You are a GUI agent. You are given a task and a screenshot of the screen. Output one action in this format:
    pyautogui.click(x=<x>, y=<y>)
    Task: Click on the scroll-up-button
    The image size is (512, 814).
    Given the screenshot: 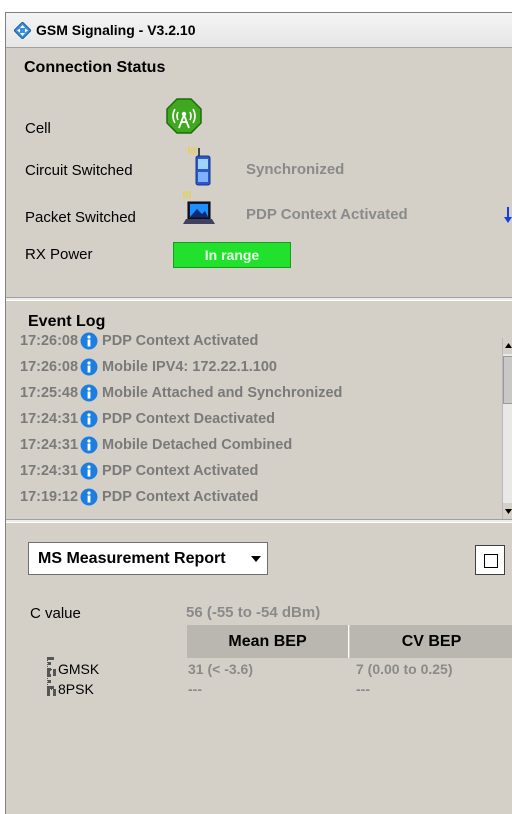 What is the action you would take?
    pyautogui.click(x=507, y=346)
    